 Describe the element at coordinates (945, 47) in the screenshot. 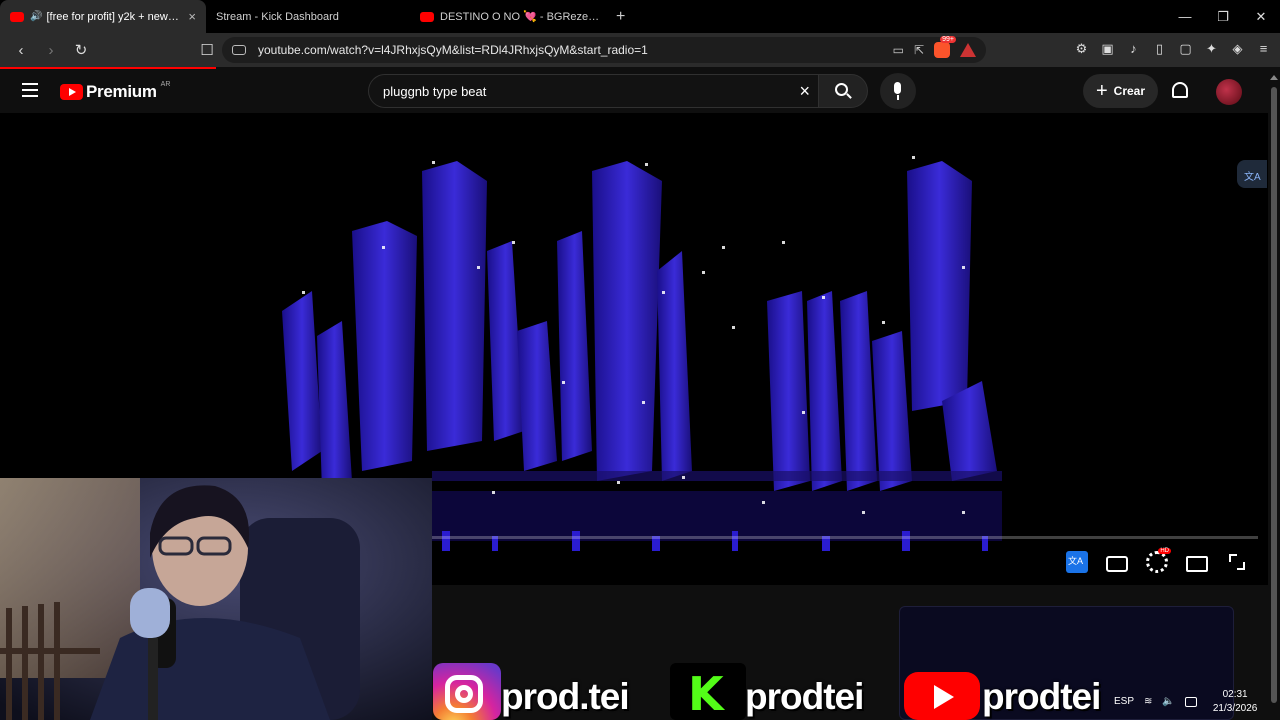

I see `brave-shields-icon: 99+` at that location.